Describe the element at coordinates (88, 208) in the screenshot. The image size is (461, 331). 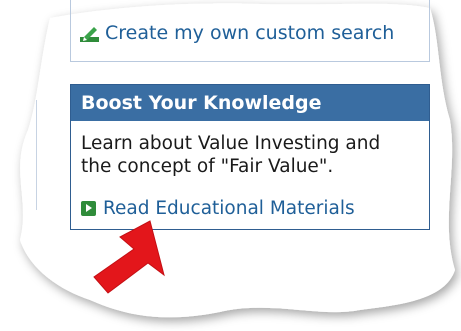
I see `green-arrow-icon` at that location.